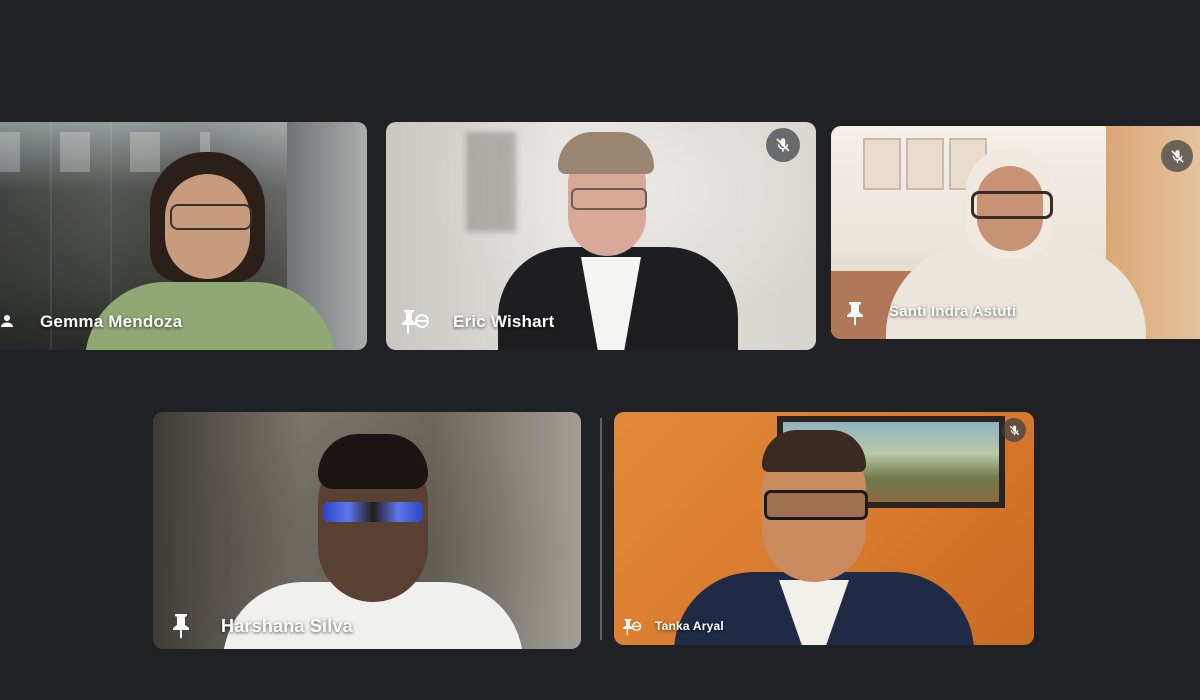 This screenshot has height=700, width=1200. Describe the element at coordinates (601, 529) in the screenshot. I see `tile-divider` at that location.